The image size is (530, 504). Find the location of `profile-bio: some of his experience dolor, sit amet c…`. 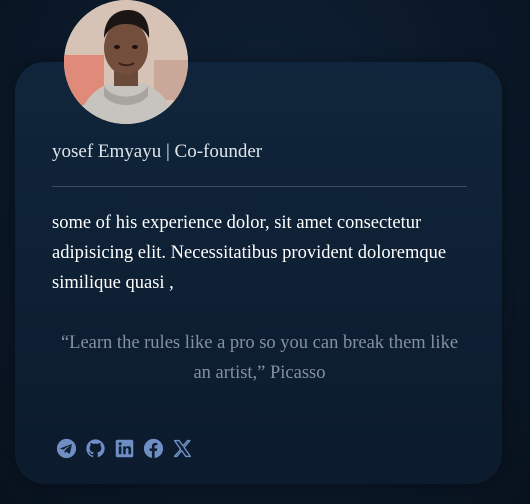

profile-bio: some of his experience dolor, sit amet c… is located at coordinates (249, 253).